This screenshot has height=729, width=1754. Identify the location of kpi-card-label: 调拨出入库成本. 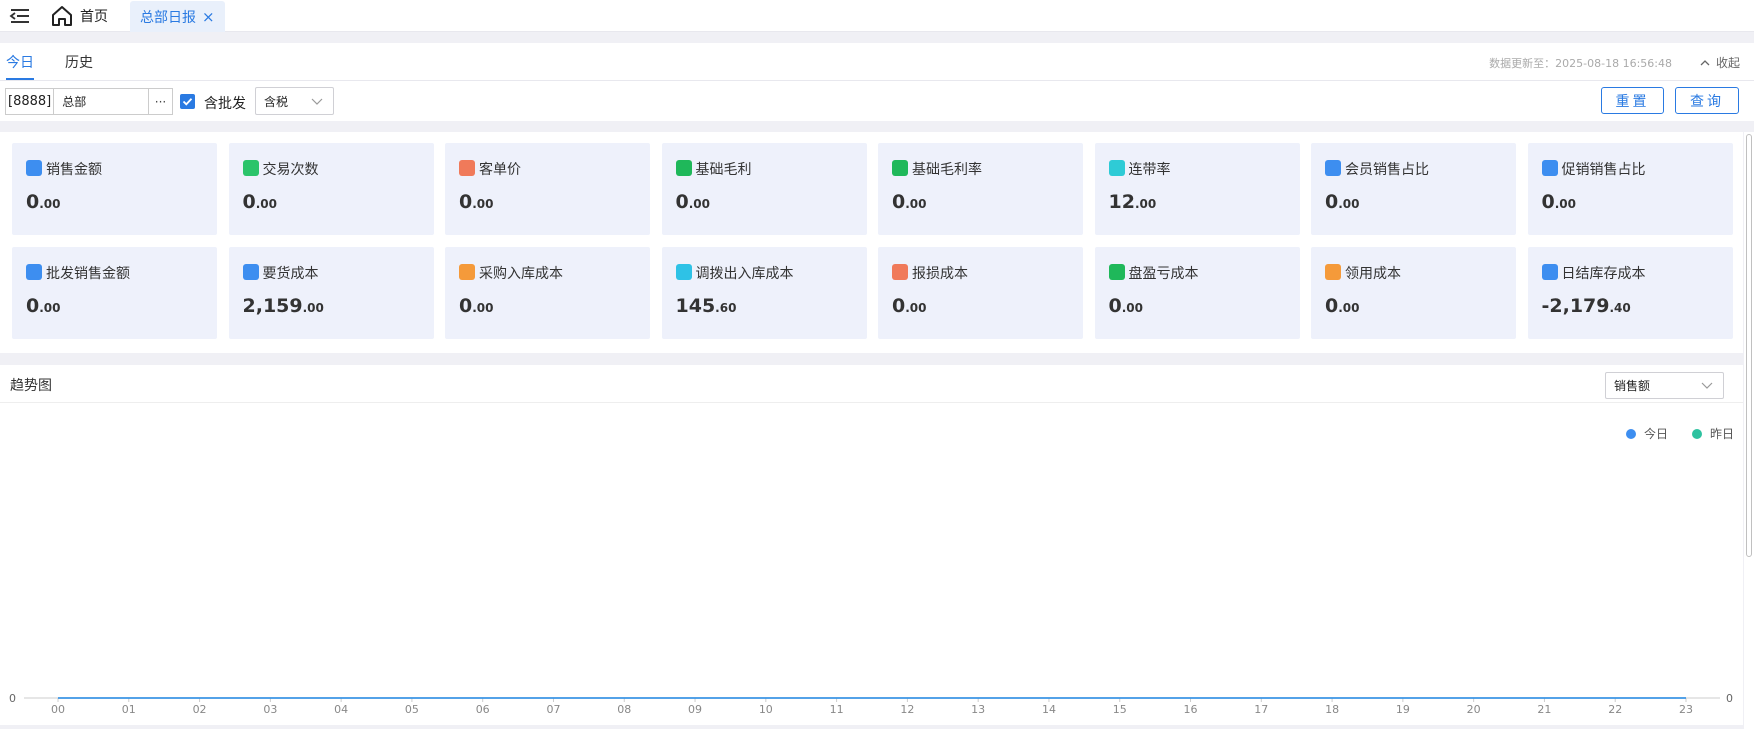
(744, 274).